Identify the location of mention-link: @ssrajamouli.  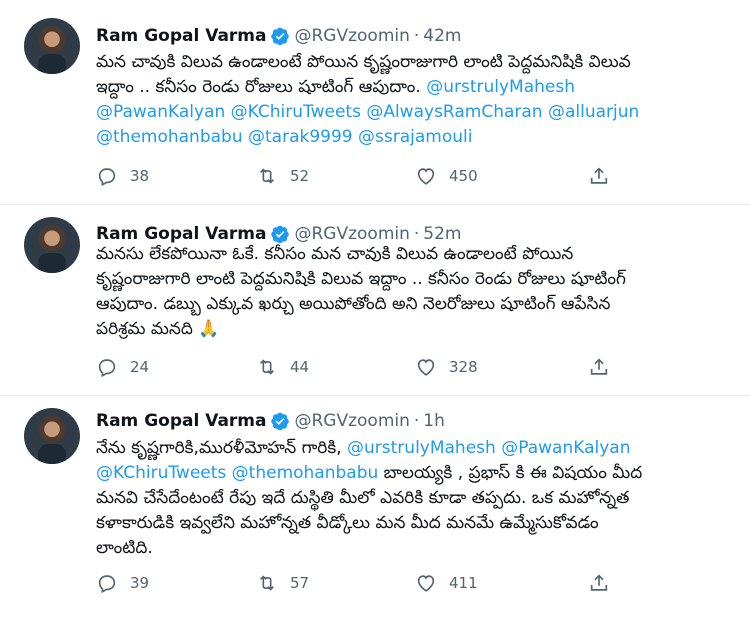
(415, 137).